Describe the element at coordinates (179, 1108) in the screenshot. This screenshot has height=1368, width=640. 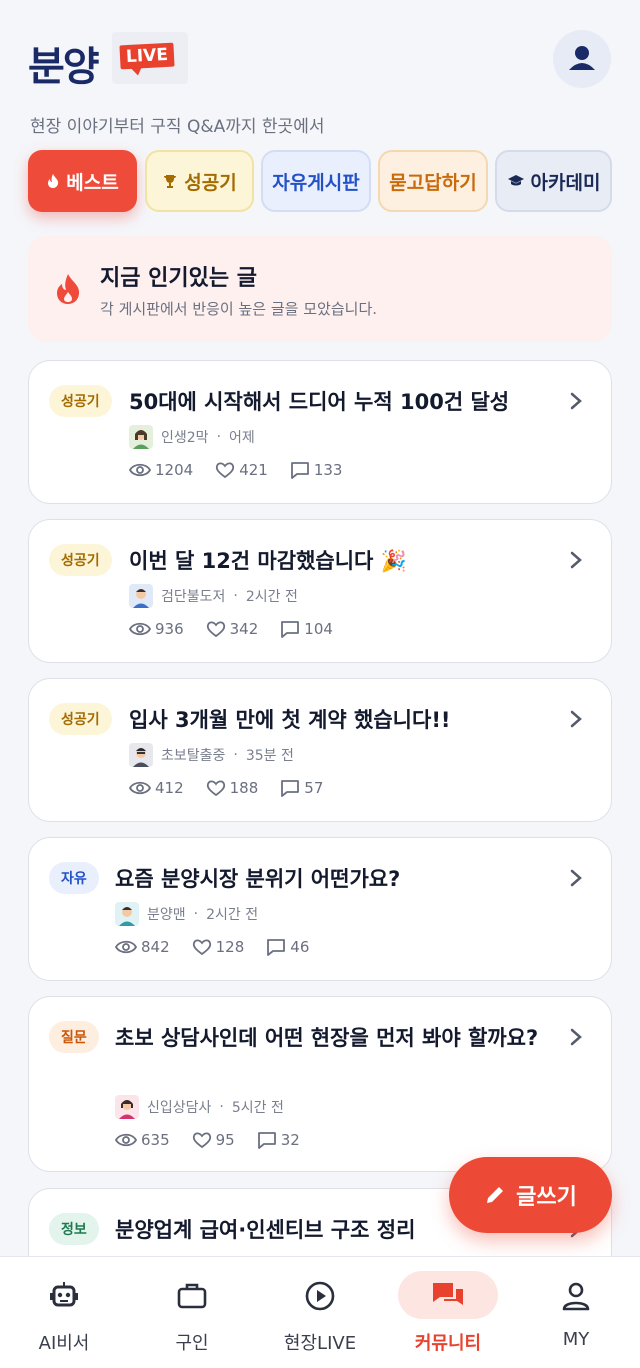
I see `post-author: 신입상담사` at that location.